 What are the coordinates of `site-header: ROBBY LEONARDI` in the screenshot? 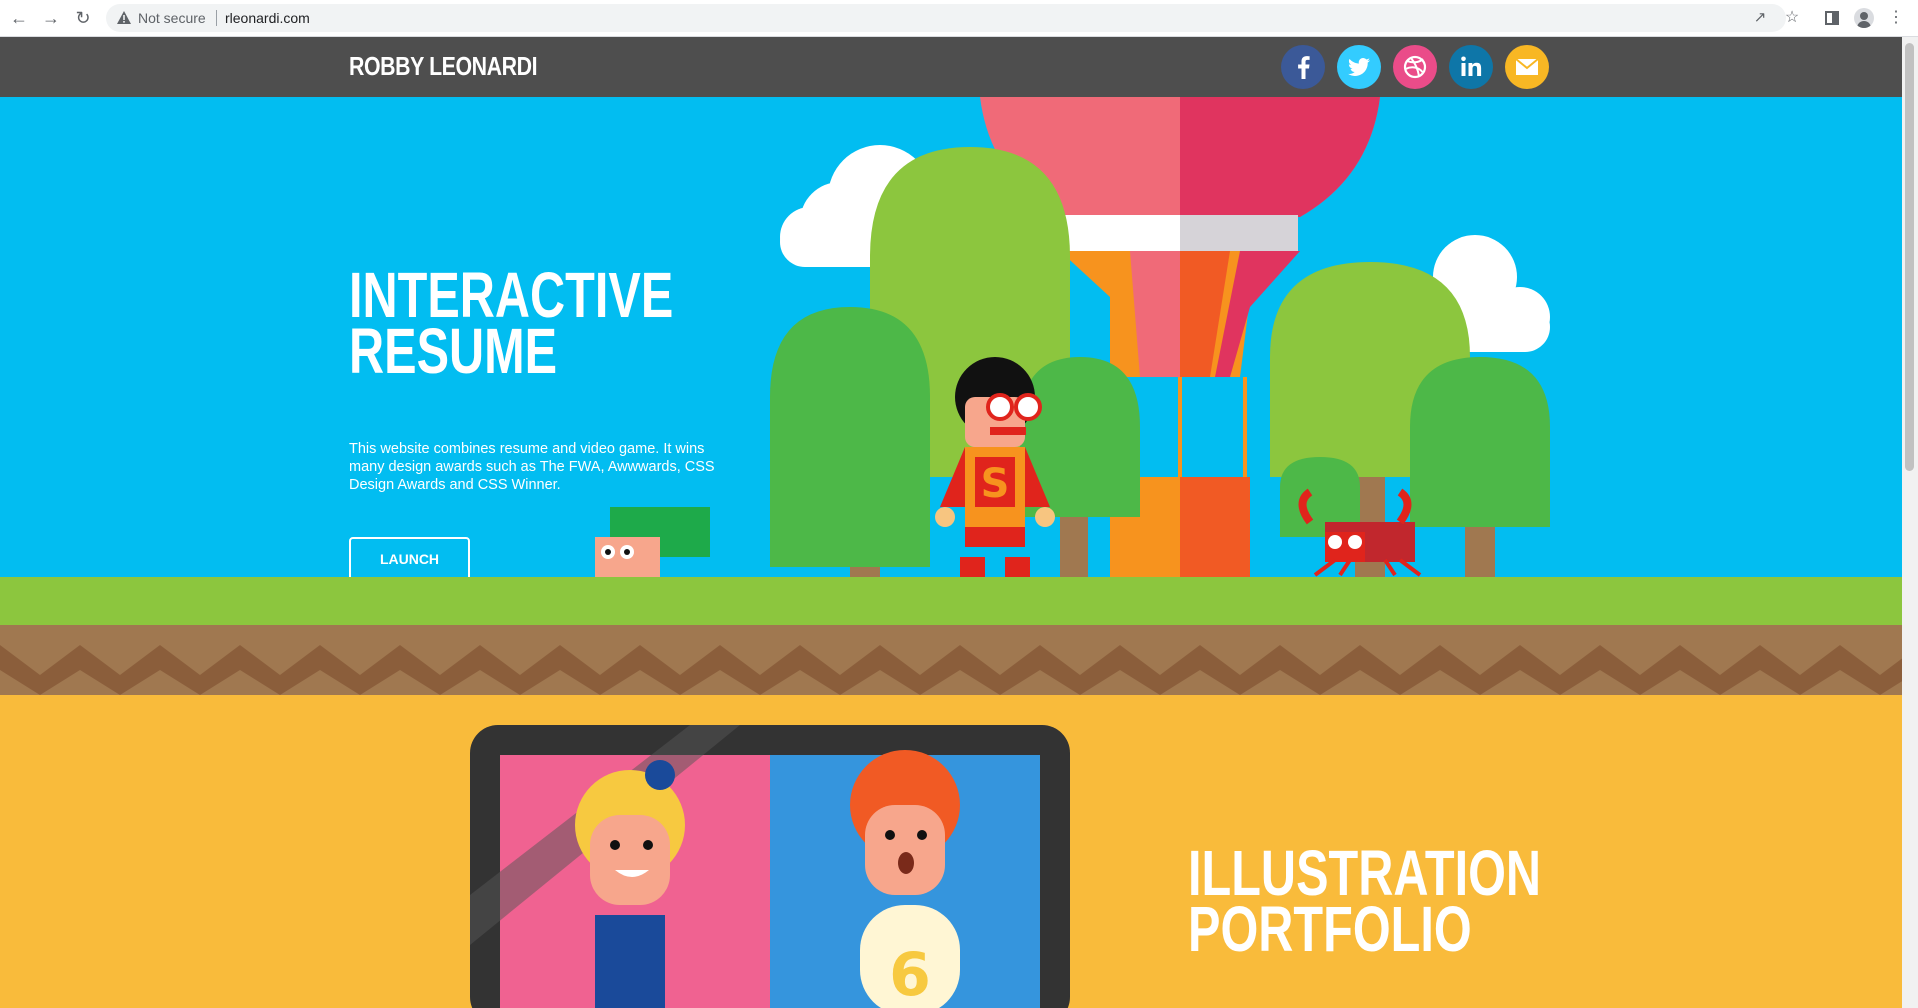 It's located at (951, 67).